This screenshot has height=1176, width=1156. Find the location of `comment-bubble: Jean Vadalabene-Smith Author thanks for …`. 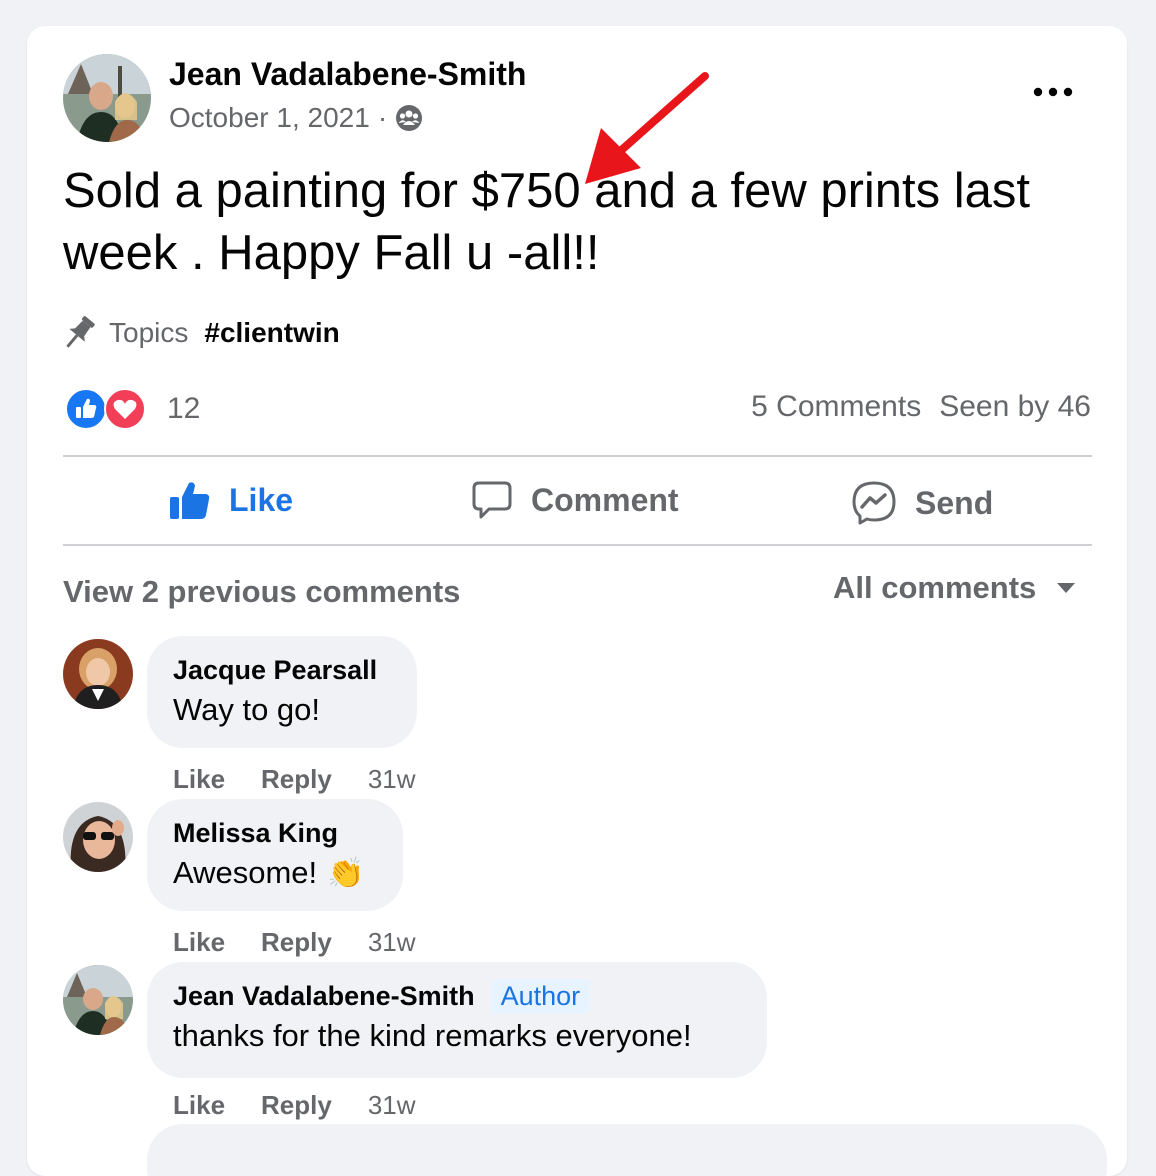

comment-bubble: Jean Vadalabene-Smith Author thanks for … is located at coordinates (457, 1020).